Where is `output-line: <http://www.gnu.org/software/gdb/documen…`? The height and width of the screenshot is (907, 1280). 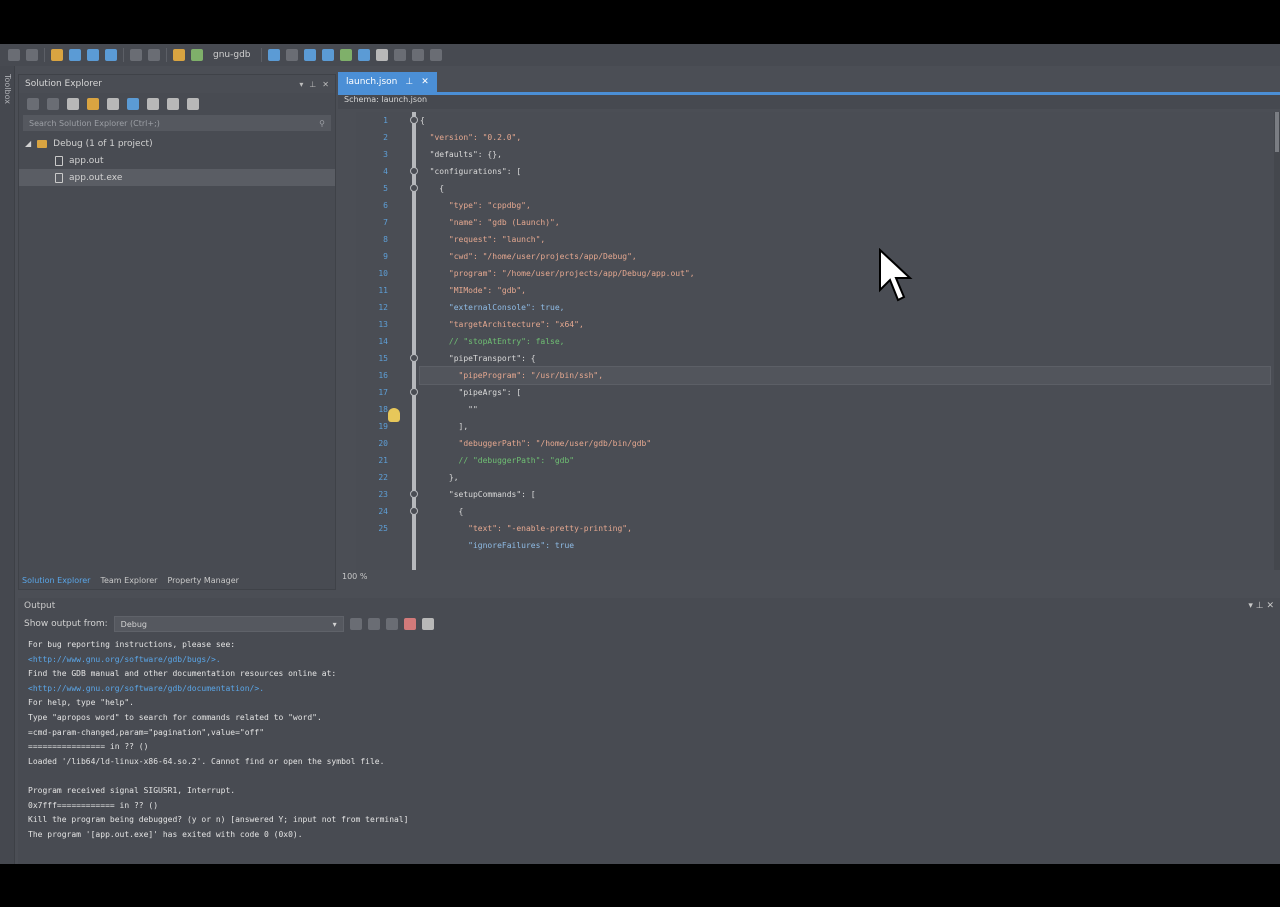
output-line: <http://www.gnu.org/software/gdb/documen… is located at coordinates (649, 689).